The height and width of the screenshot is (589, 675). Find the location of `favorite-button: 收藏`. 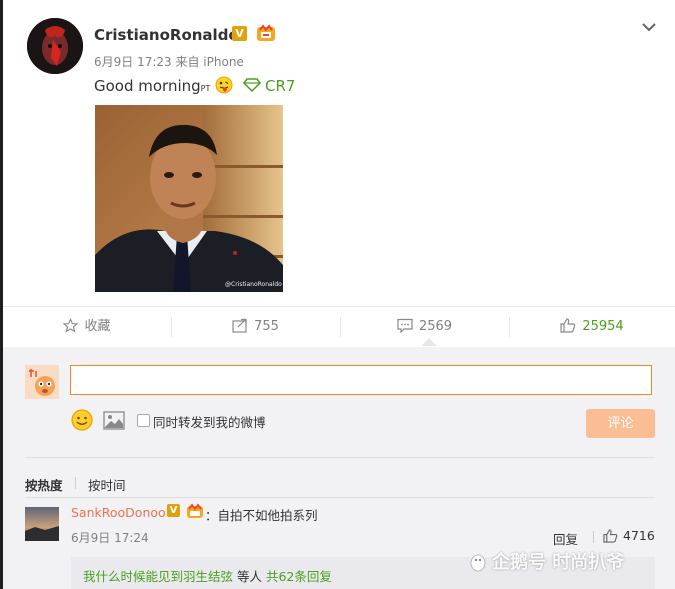

favorite-button: 收藏 is located at coordinates (87, 327).